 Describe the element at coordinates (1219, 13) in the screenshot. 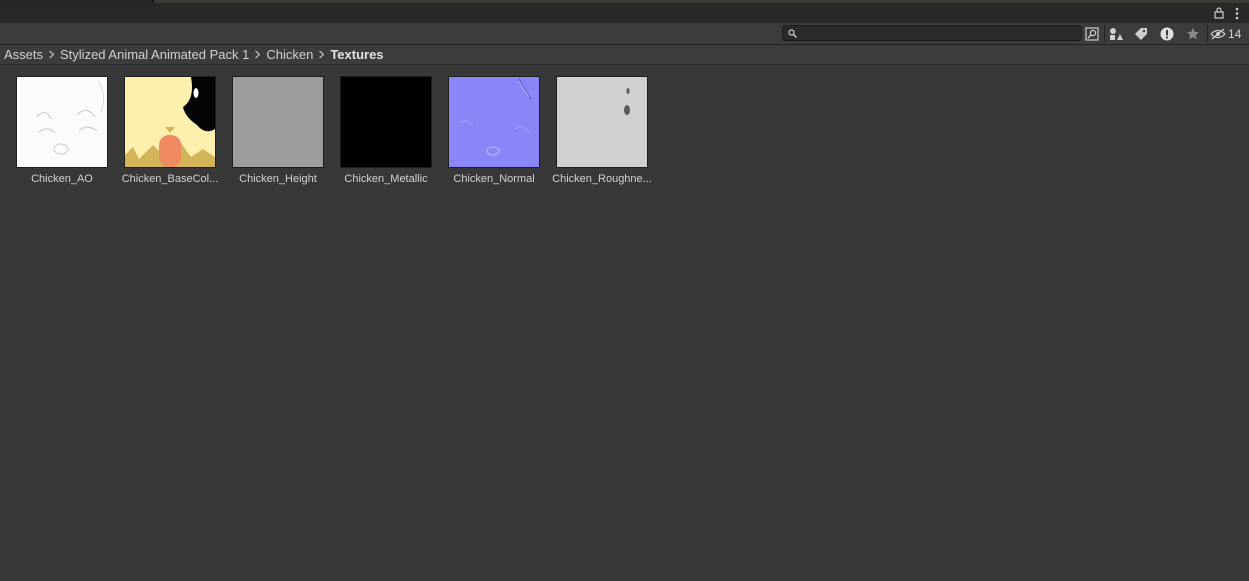

I see `lock-icon` at that location.